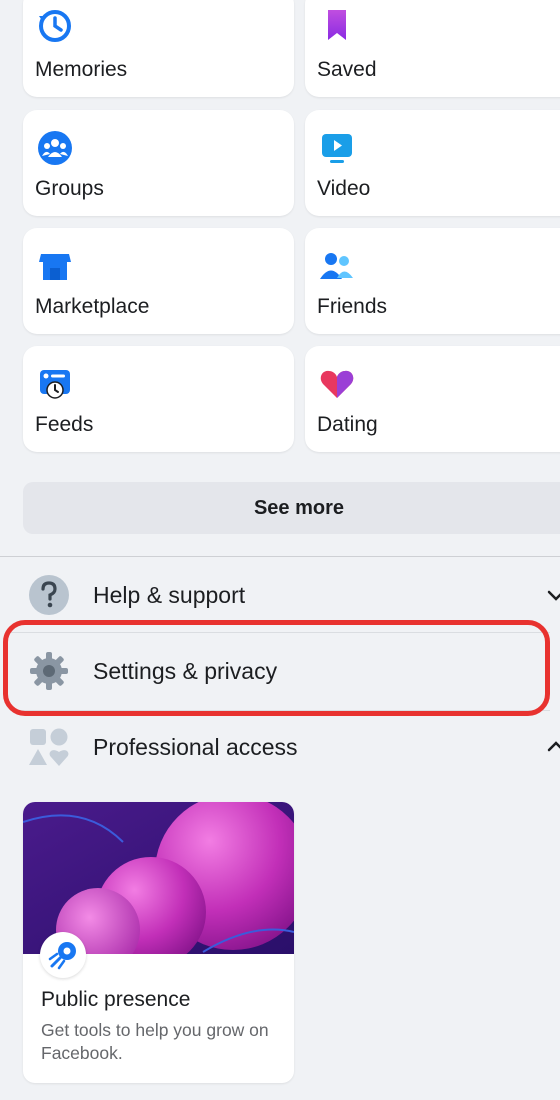 The height and width of the screenshot is (1100, 560). What do you see at coordinates (92, 306) in the screenshot?
I see `shortcut-label: Marketplace` at bounding box center [92, 306].